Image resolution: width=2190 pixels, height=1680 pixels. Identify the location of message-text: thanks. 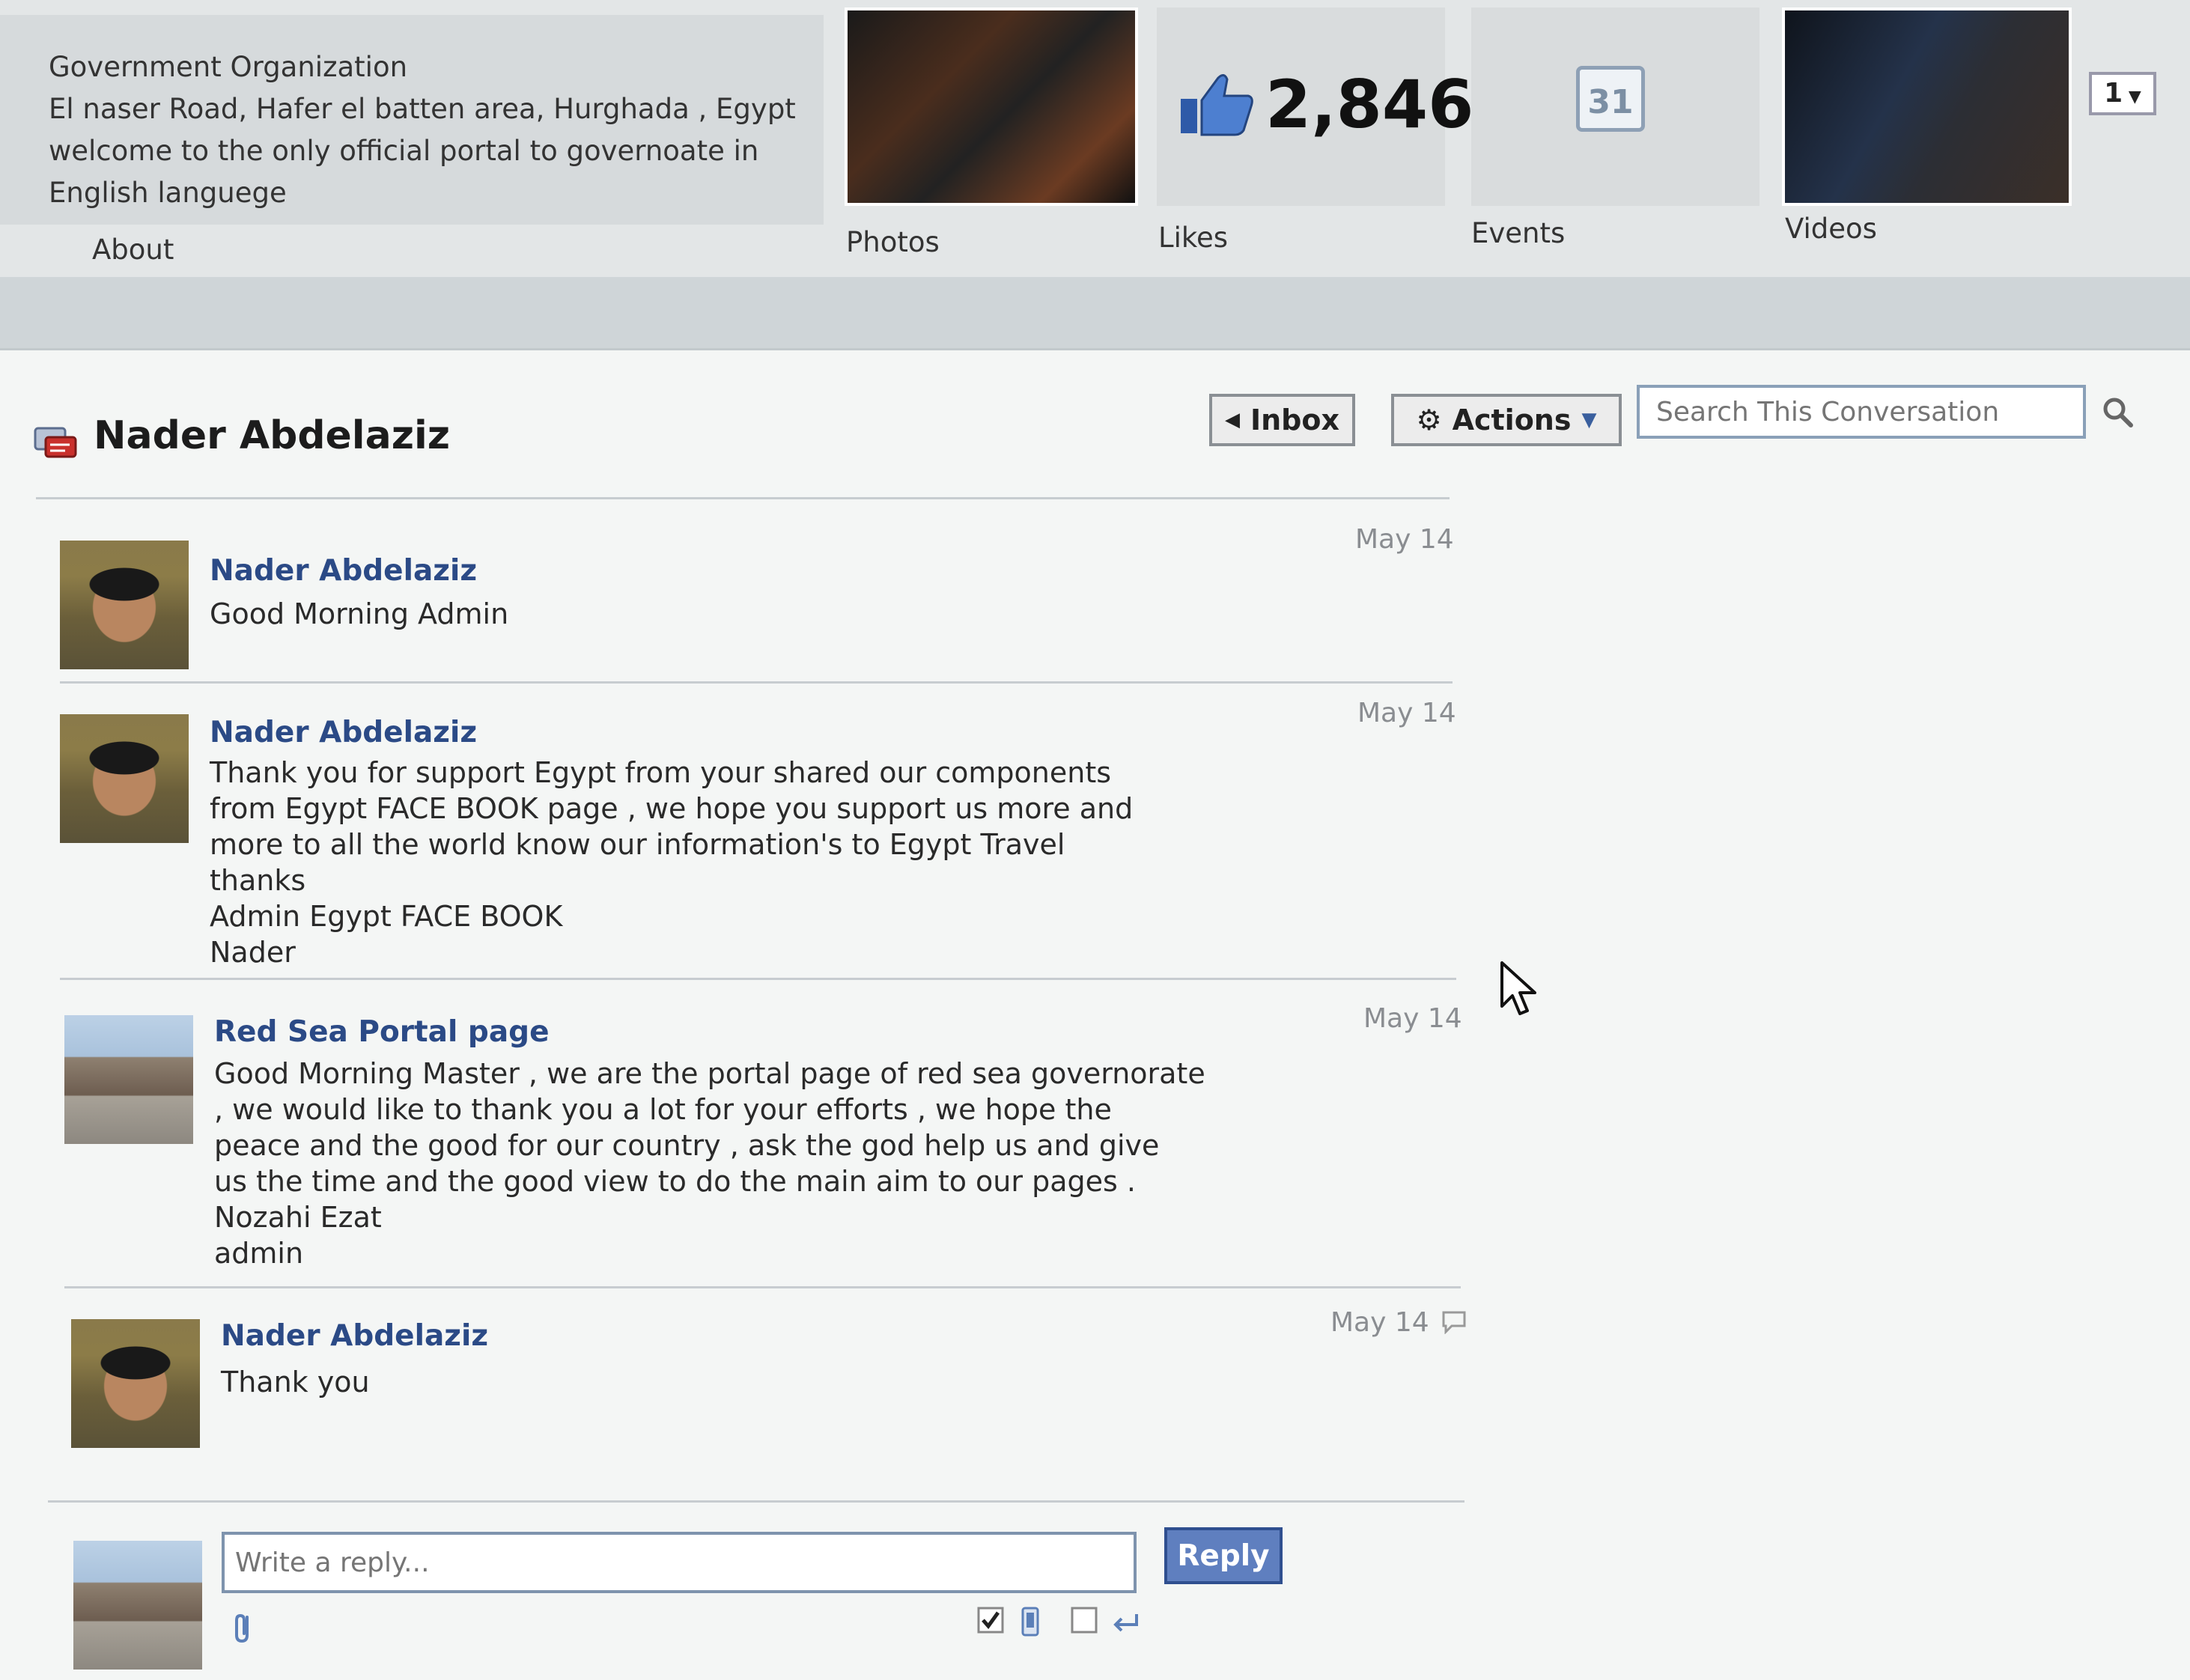
(258, 880).